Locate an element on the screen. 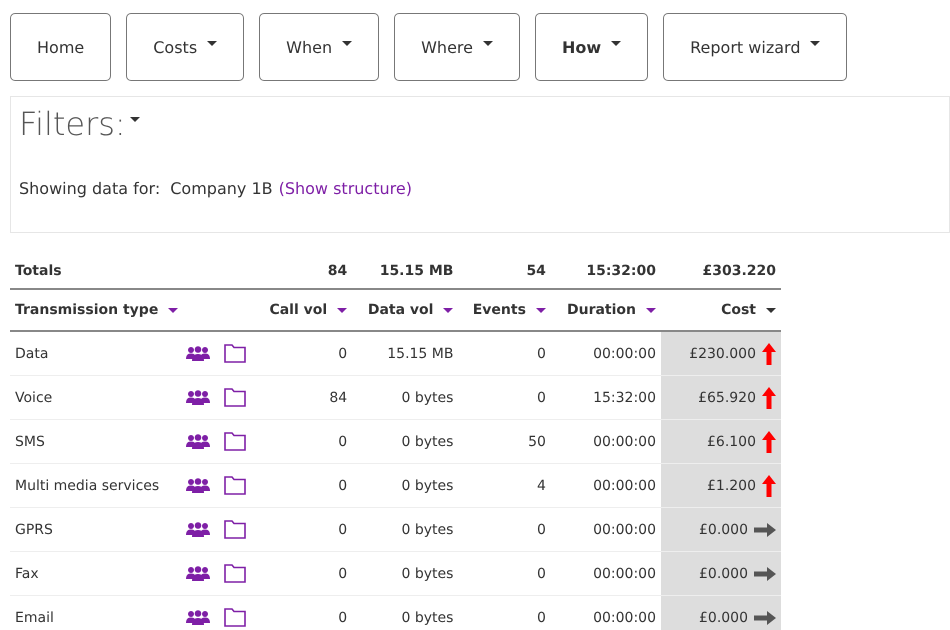 This screenshot has width=950, height=630. nav-button: Where is located at coordinates (457, 47).